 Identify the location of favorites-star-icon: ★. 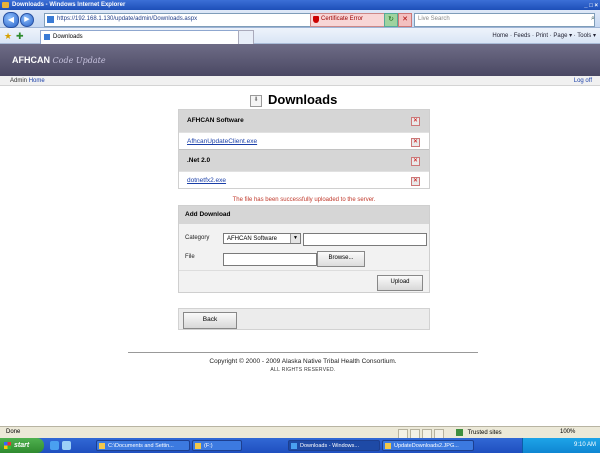
(8, 36).